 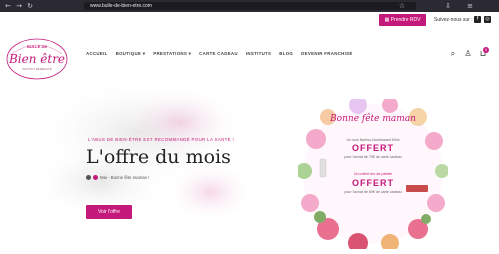 I want to click on address-bar: www.bulle-de-bien-etre.com, so click(x=250, y=6).